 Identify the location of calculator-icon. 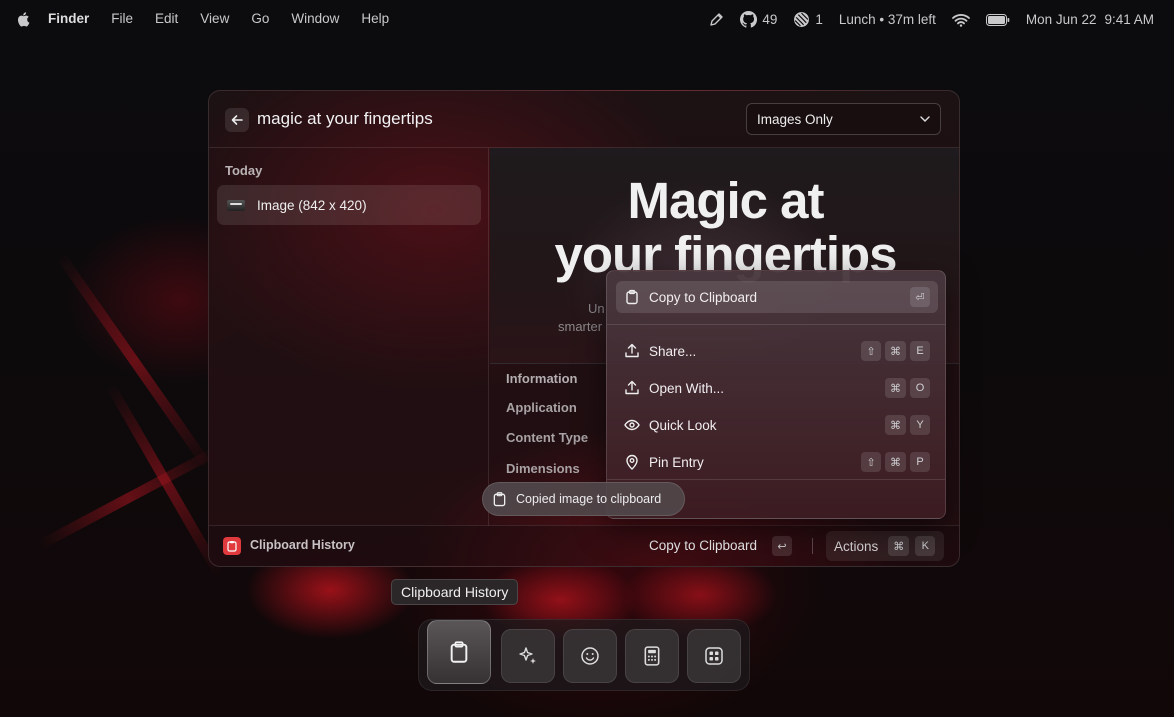
(652, 656).